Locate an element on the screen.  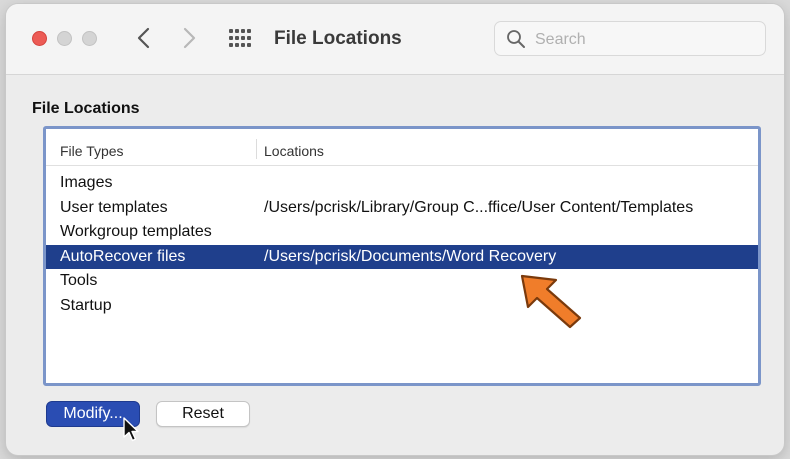
search-input is located at coordinates (645, 40).